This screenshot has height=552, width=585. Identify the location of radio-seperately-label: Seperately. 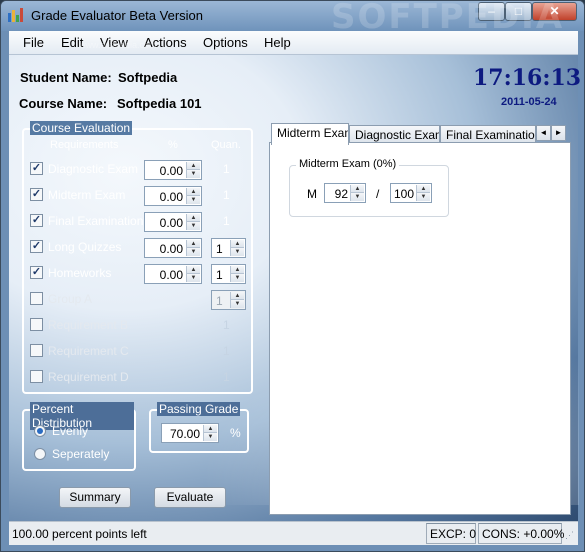
(80, 454).